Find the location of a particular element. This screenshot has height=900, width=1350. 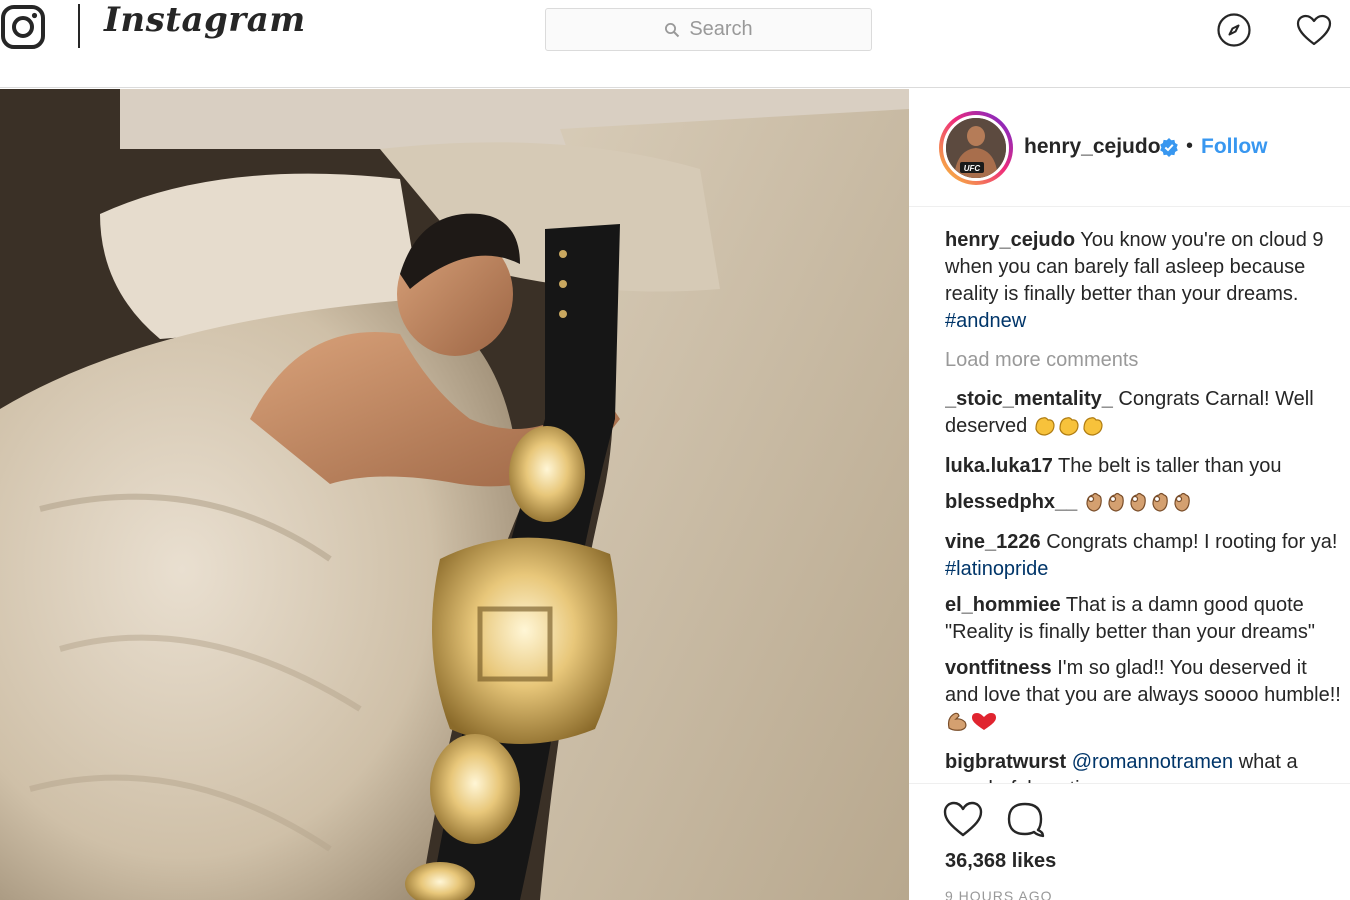

post-header: UFC henry_cejudo • Follow is located at coordinates (1129, 148).